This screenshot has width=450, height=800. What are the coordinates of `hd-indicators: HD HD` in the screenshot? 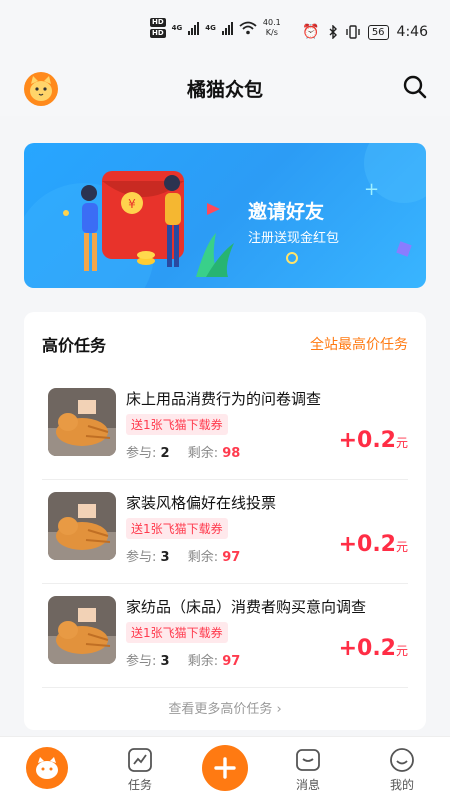 It's located at (158, 28).